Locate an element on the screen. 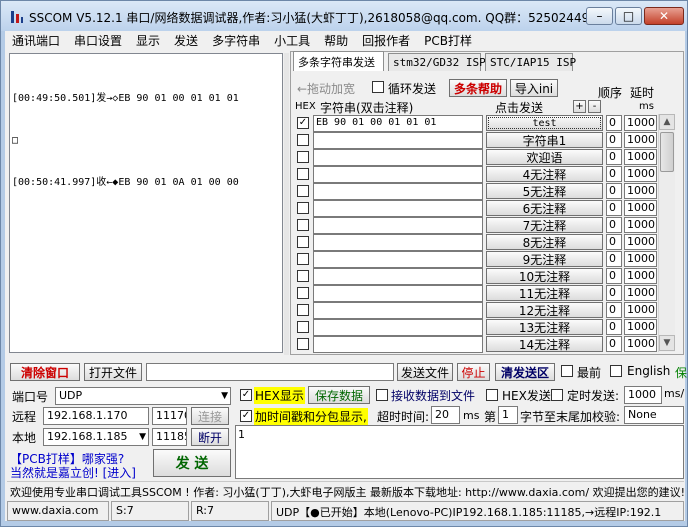 This screenshot has height=527, width=688. byte-index-input: 1 is located at coordinates (508, 415).